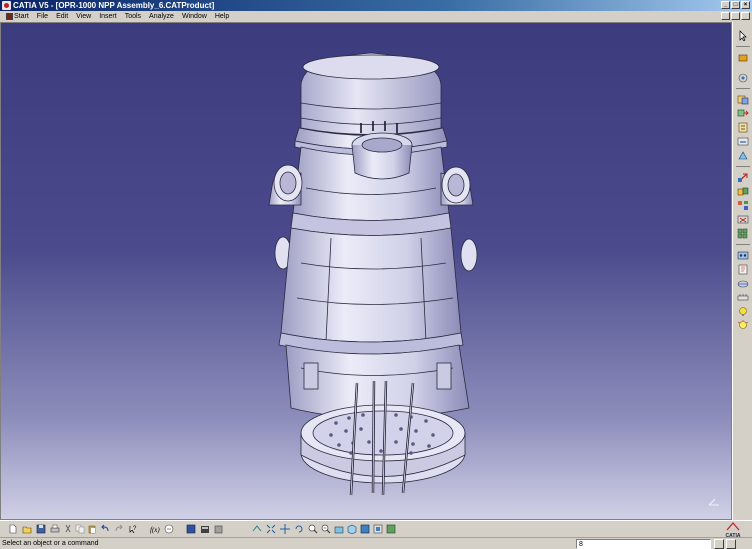 The width and height of the screenshot is (752, 549). What do you see at coordinates (55, 529) in the screenshot?
I see `print-icon` at bounding box center [55, 529].